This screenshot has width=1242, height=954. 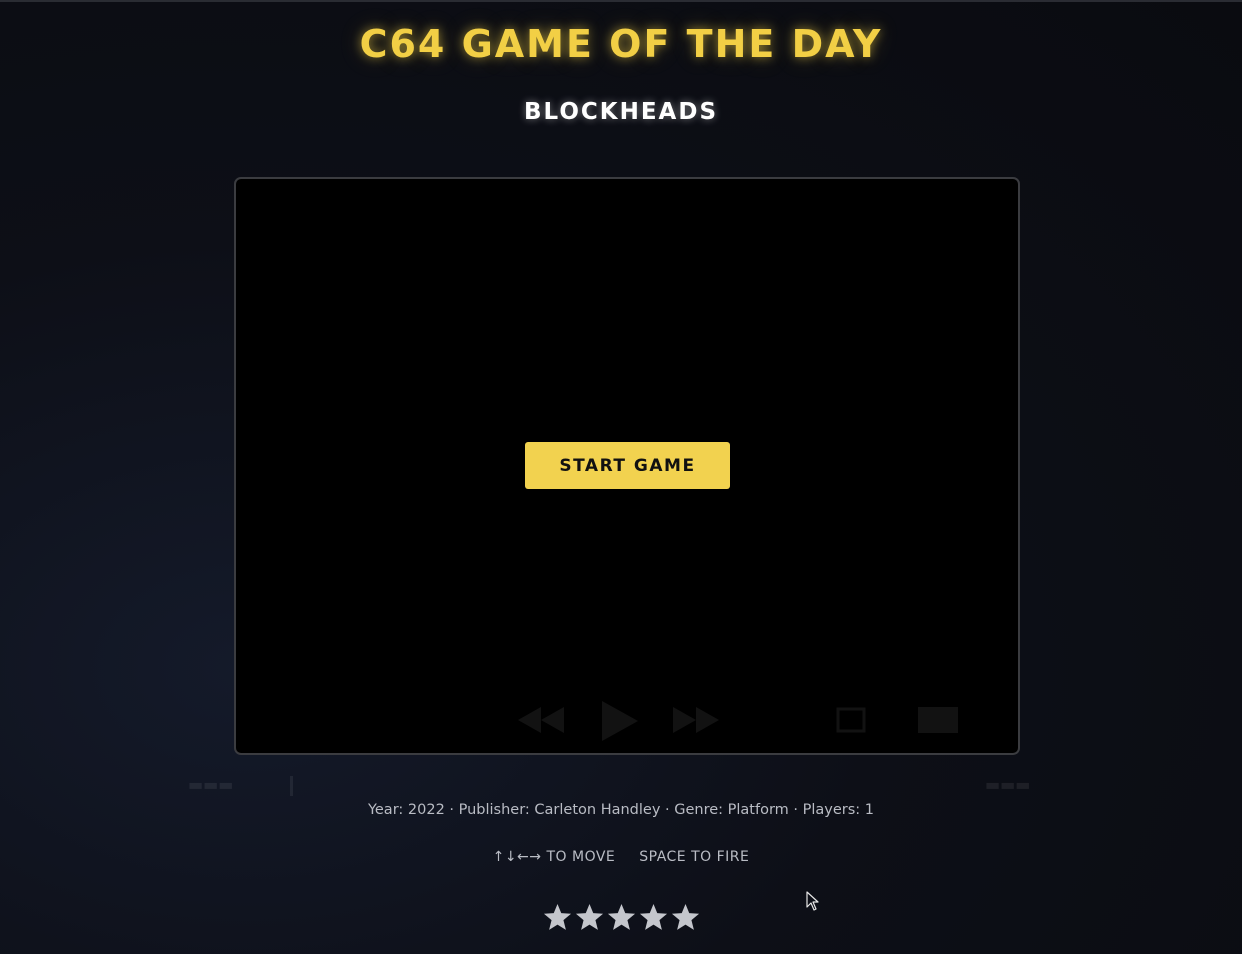 I want to click on star-rating, so click(x=621, y=917).